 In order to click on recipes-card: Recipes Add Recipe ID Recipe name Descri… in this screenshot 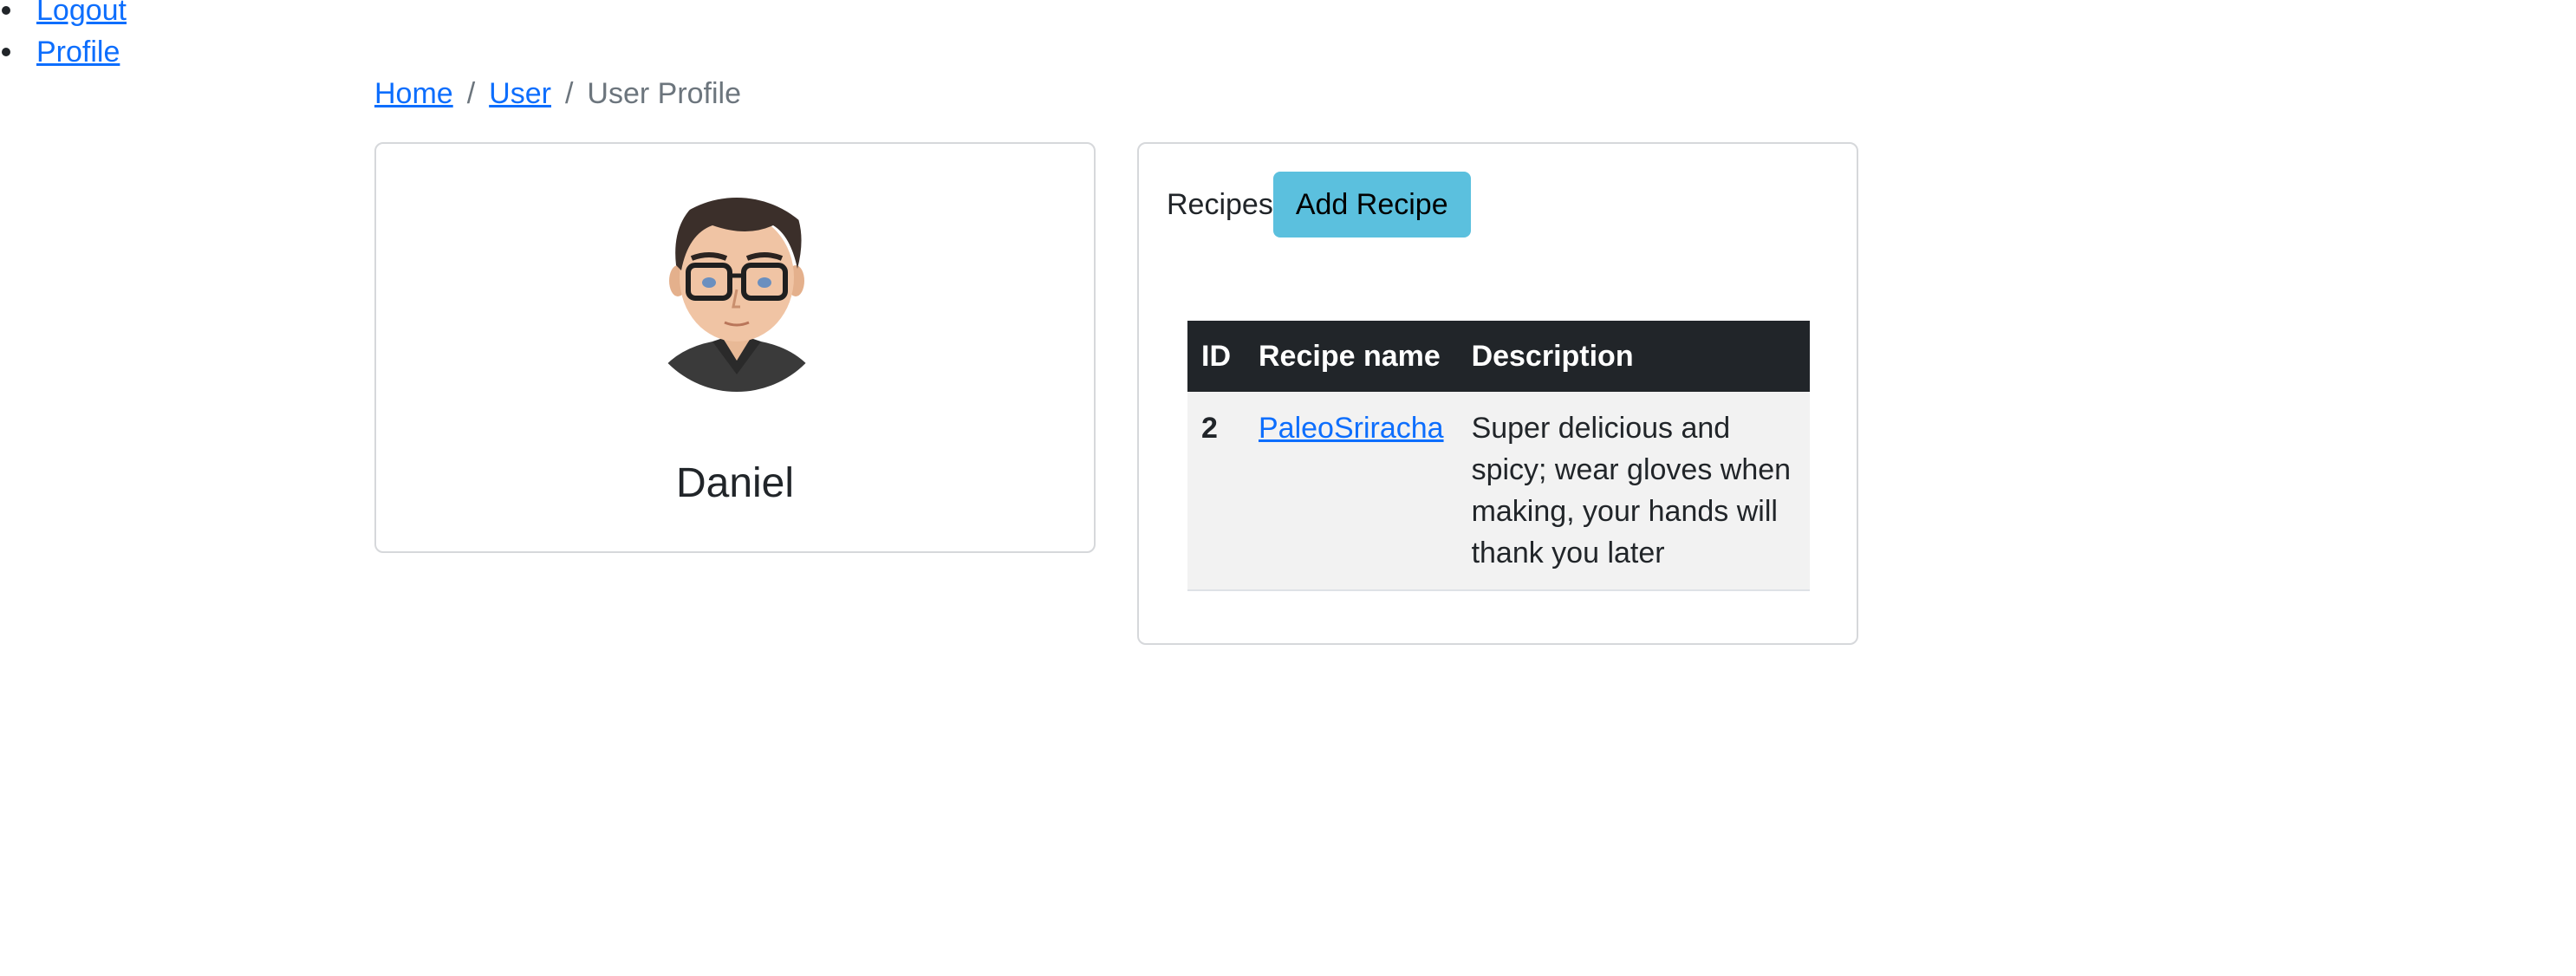, I will do `click(1497, 394)`.